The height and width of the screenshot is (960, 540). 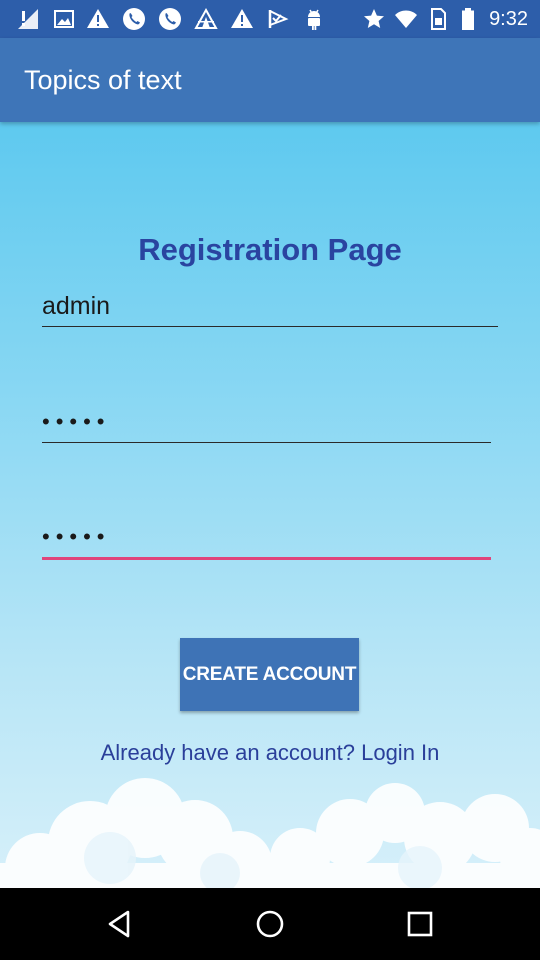 What do you see at coordinates (270, 833) in the screenshot?
I see `clouds-background` at bounding box center [270, 833].